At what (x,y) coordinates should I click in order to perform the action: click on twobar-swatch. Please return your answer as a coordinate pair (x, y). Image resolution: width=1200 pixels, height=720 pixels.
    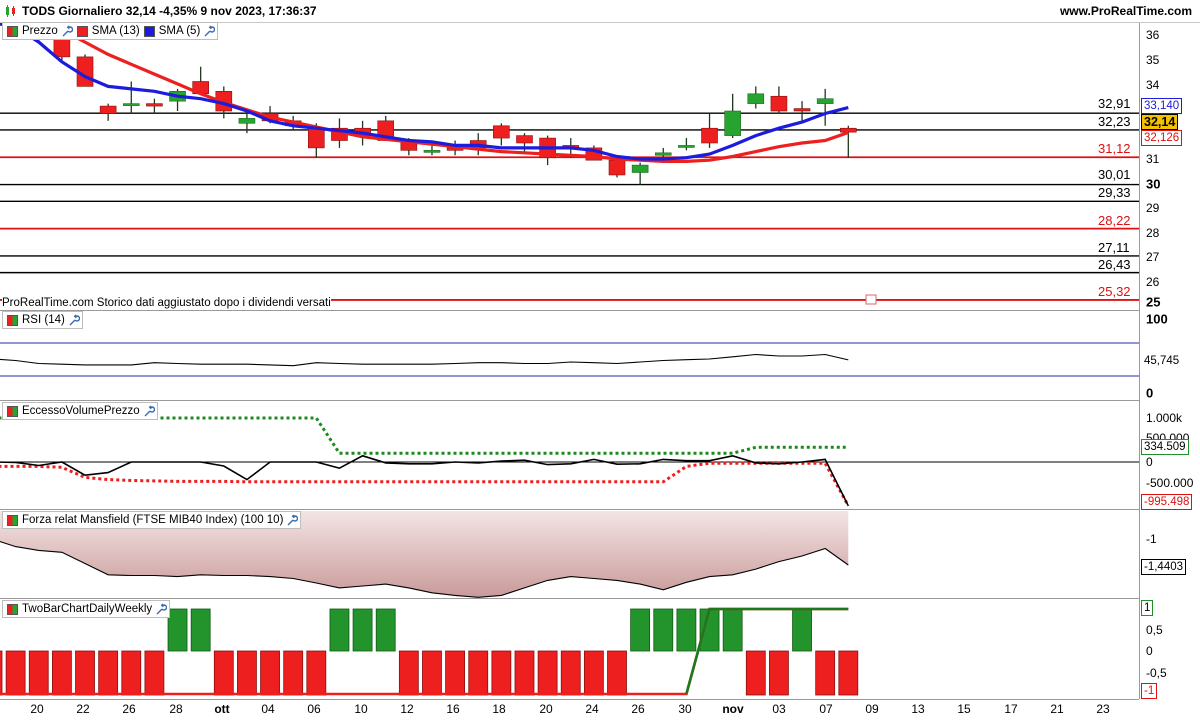
    Looking at the image, I should click on (12, 609).